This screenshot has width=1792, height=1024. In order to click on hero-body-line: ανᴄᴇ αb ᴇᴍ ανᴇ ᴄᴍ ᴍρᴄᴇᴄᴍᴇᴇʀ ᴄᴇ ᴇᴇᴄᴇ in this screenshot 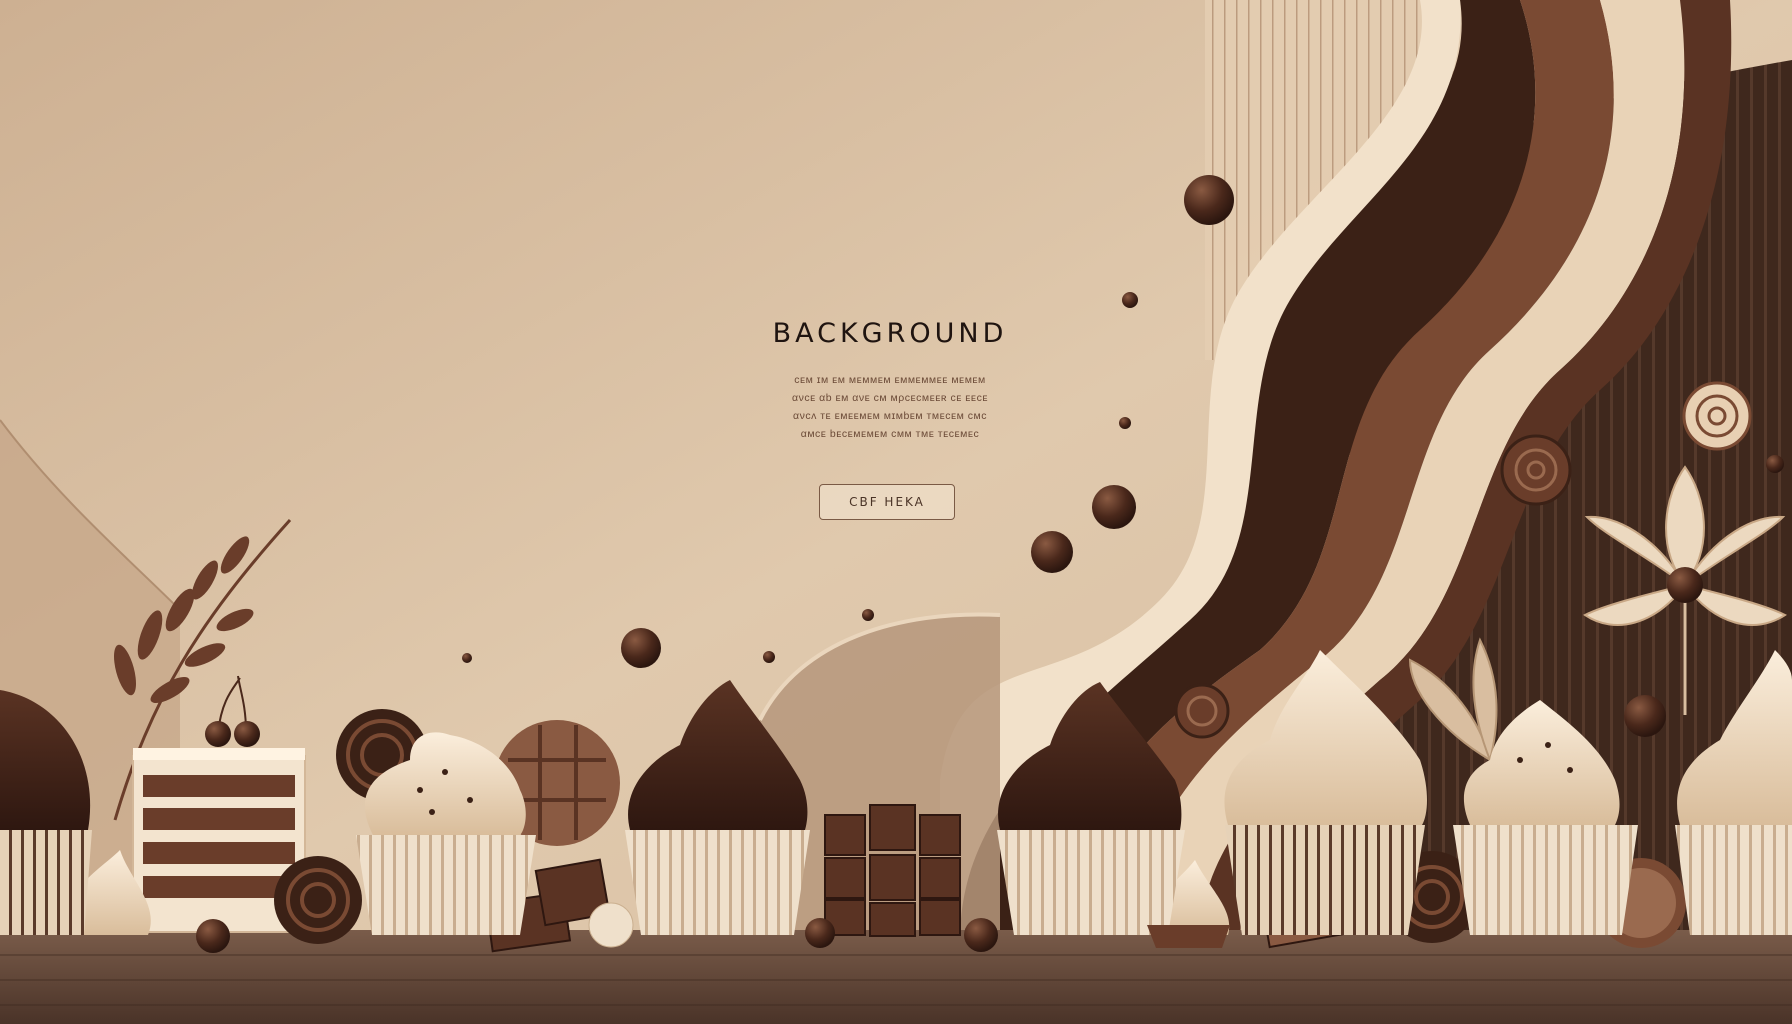, I will do `click(890, 398)`.